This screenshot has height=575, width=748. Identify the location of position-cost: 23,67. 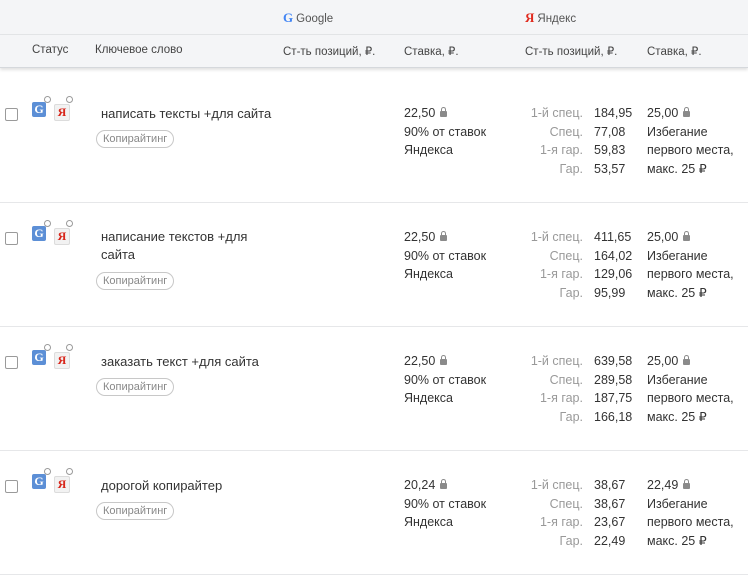
(610, 522).